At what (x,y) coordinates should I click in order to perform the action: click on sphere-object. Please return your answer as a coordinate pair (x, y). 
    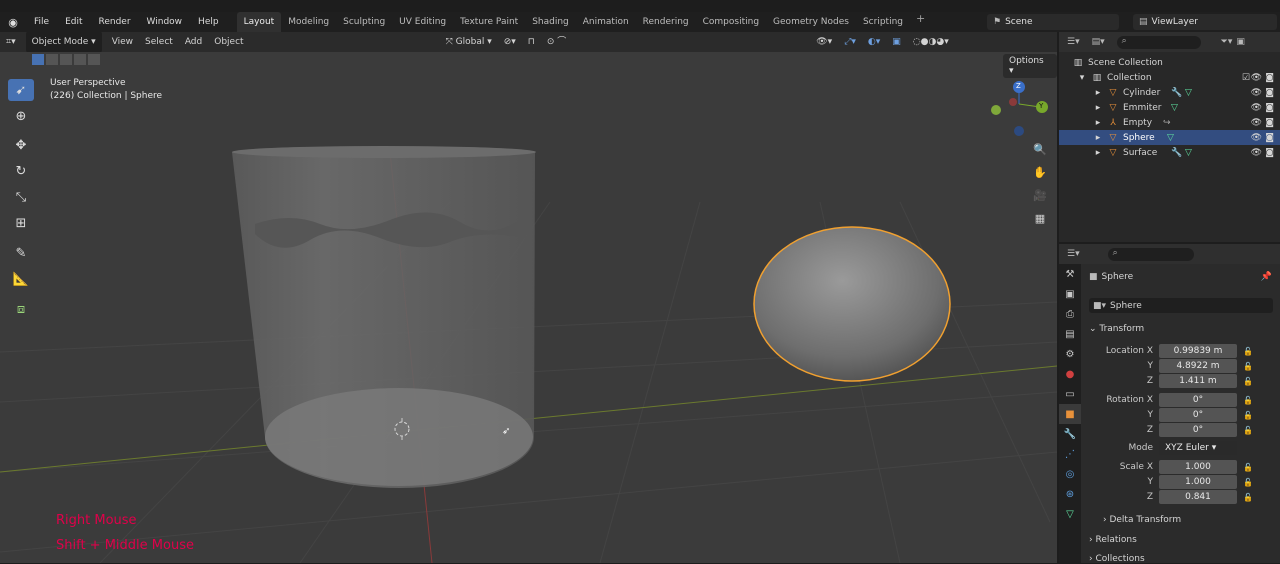
    Looking at the image, I should click on (852, 304).